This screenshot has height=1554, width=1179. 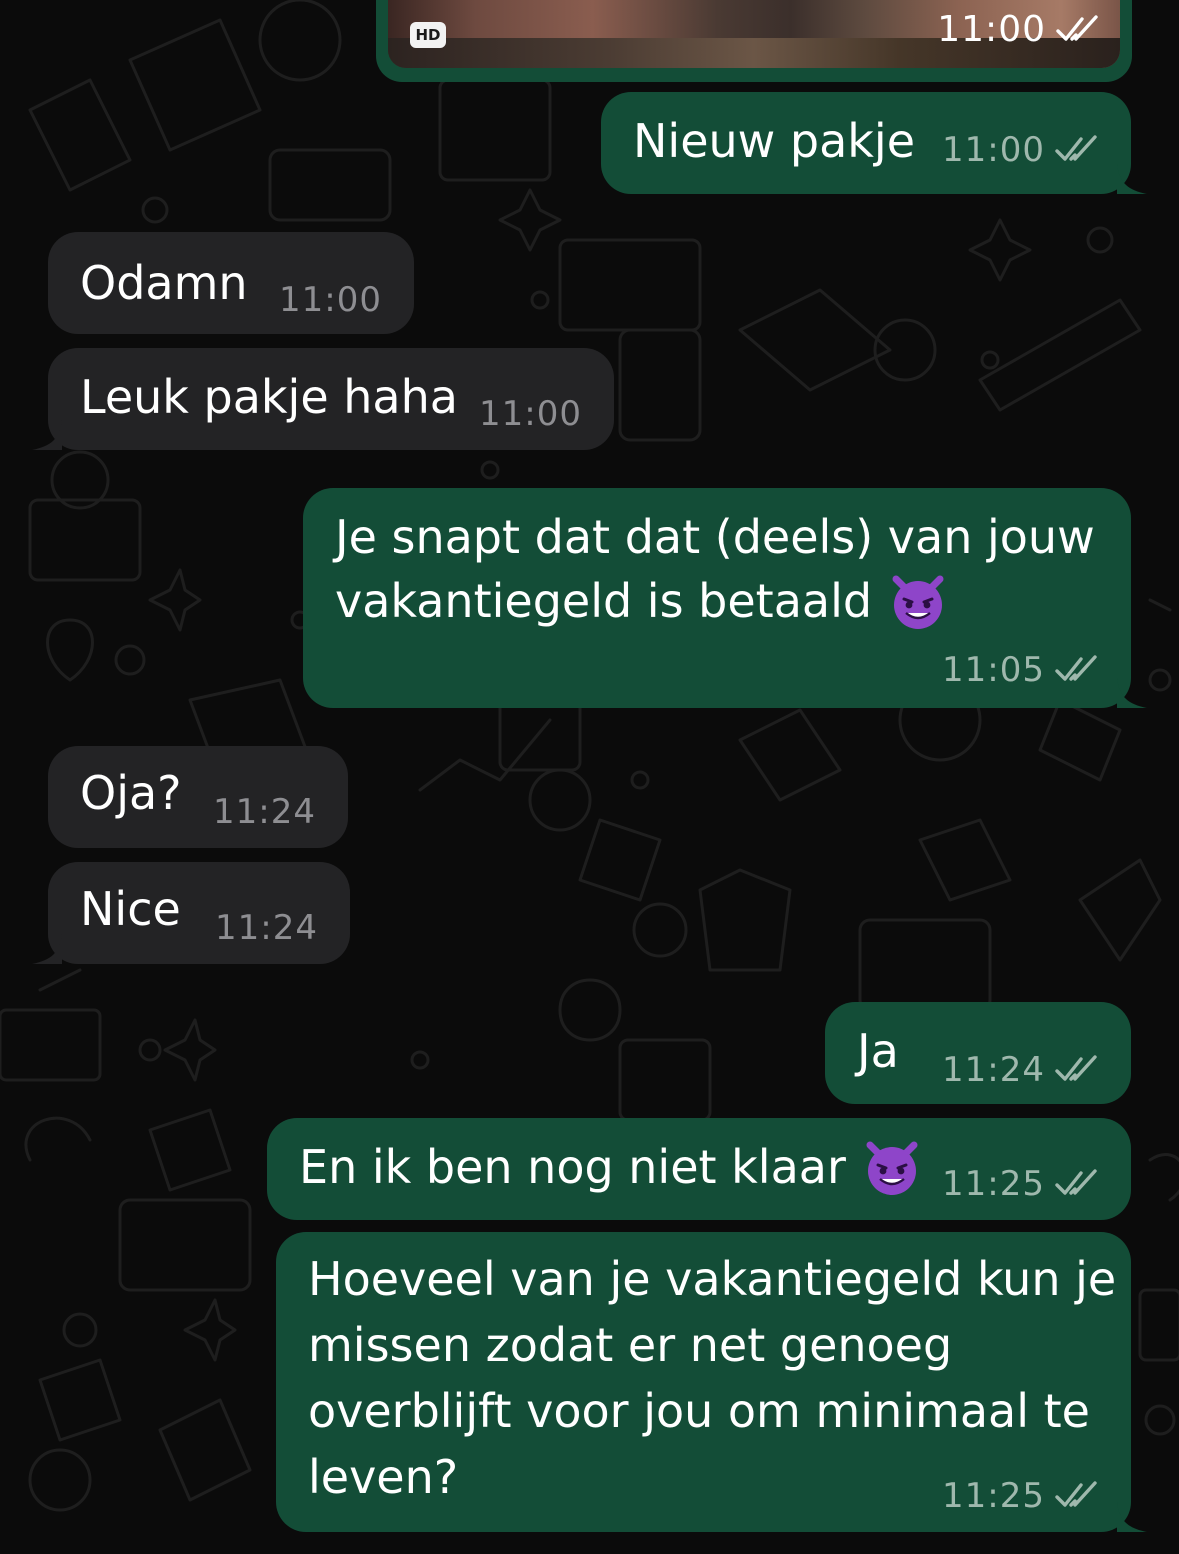 What do you see at coordinates (712, 1279) in the screenshot?
I see `message-text-line: Hoeveel van je vakantiegeld kun je` at bounding box center [712, 1279].